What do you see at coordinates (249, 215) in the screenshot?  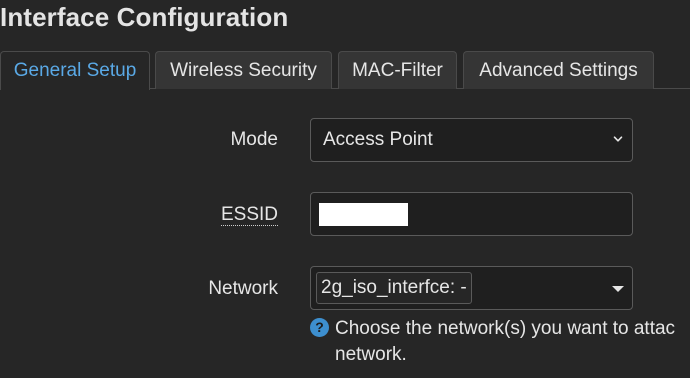 I see `essid-label: ESSID` at bounding box center [249, 215].